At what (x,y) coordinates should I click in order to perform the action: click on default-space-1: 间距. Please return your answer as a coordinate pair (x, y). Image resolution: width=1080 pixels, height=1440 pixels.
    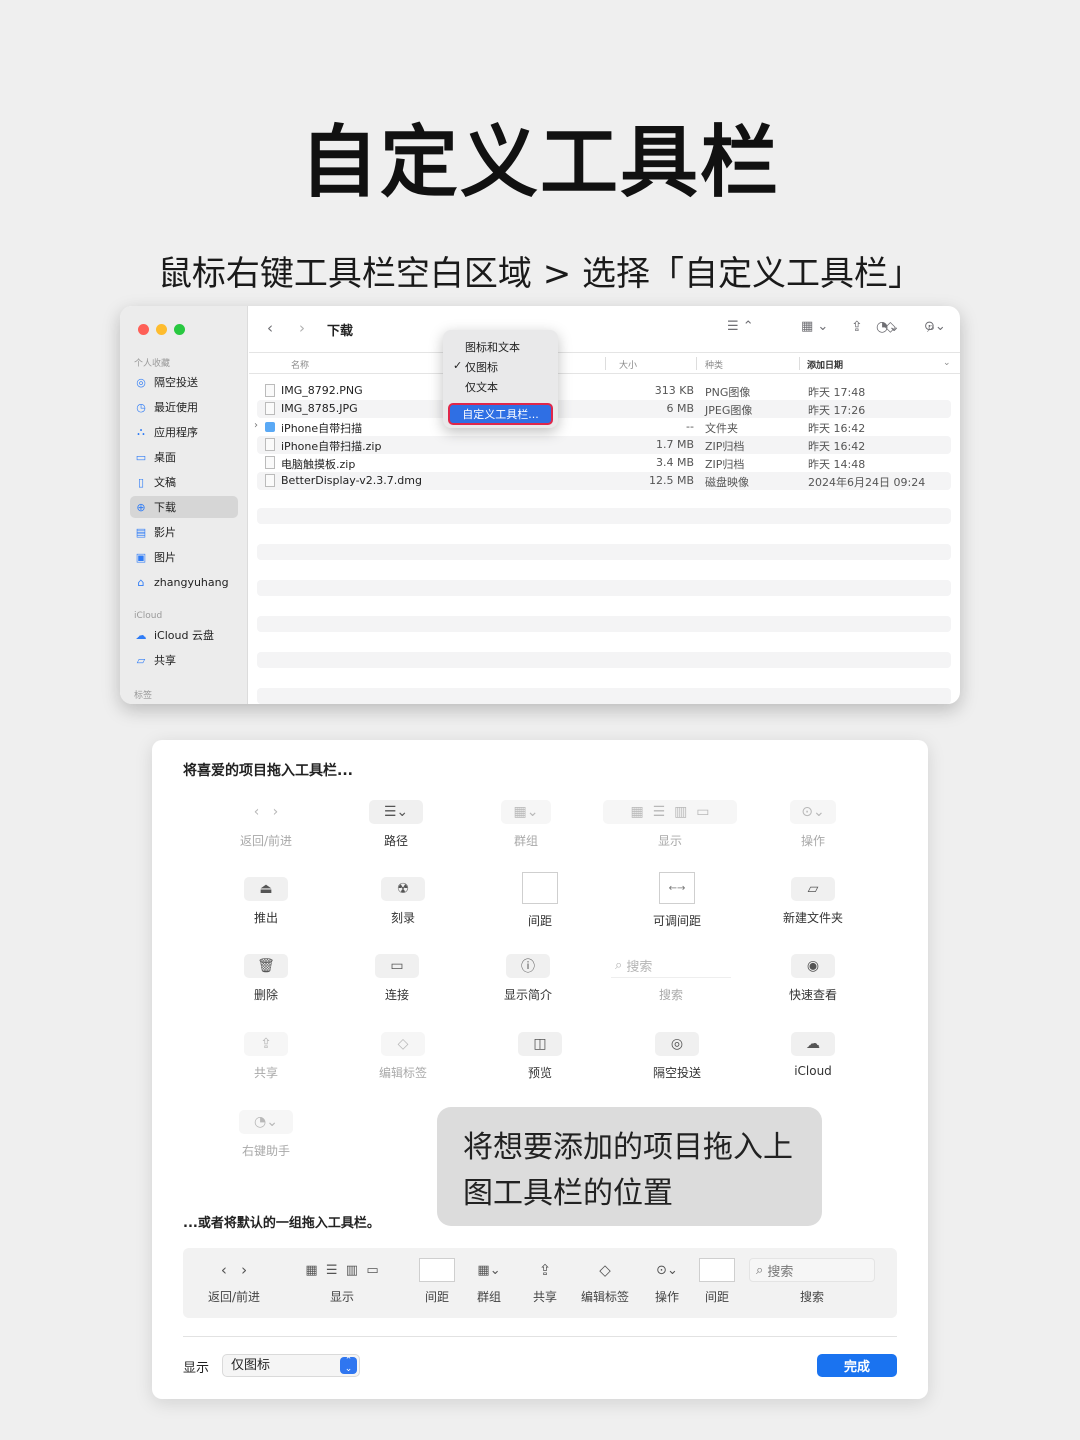
    Looking at the image, I should click on (437, 1281).